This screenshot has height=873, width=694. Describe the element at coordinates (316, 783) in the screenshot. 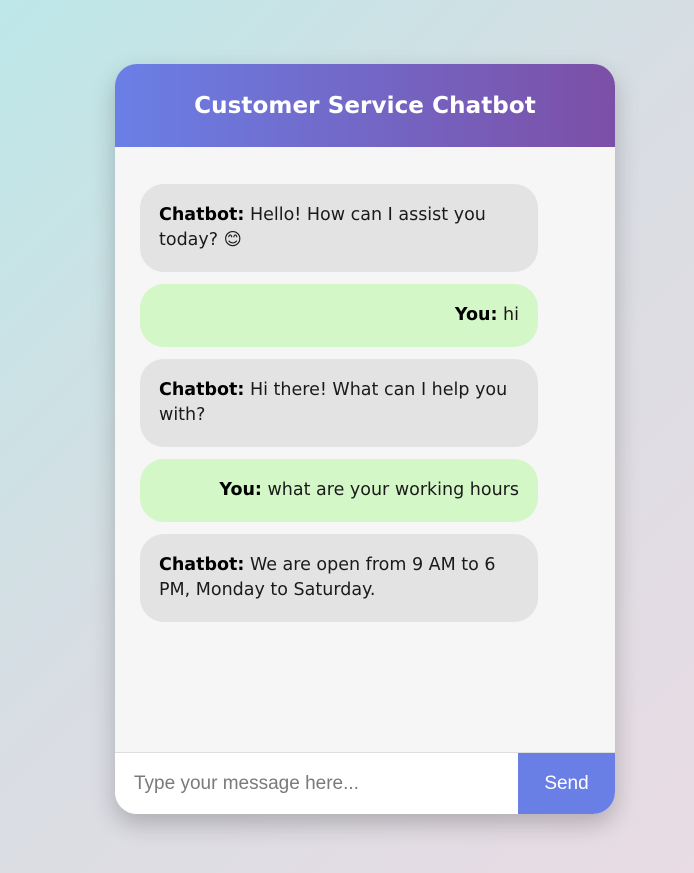

I see `message-input` at that location.